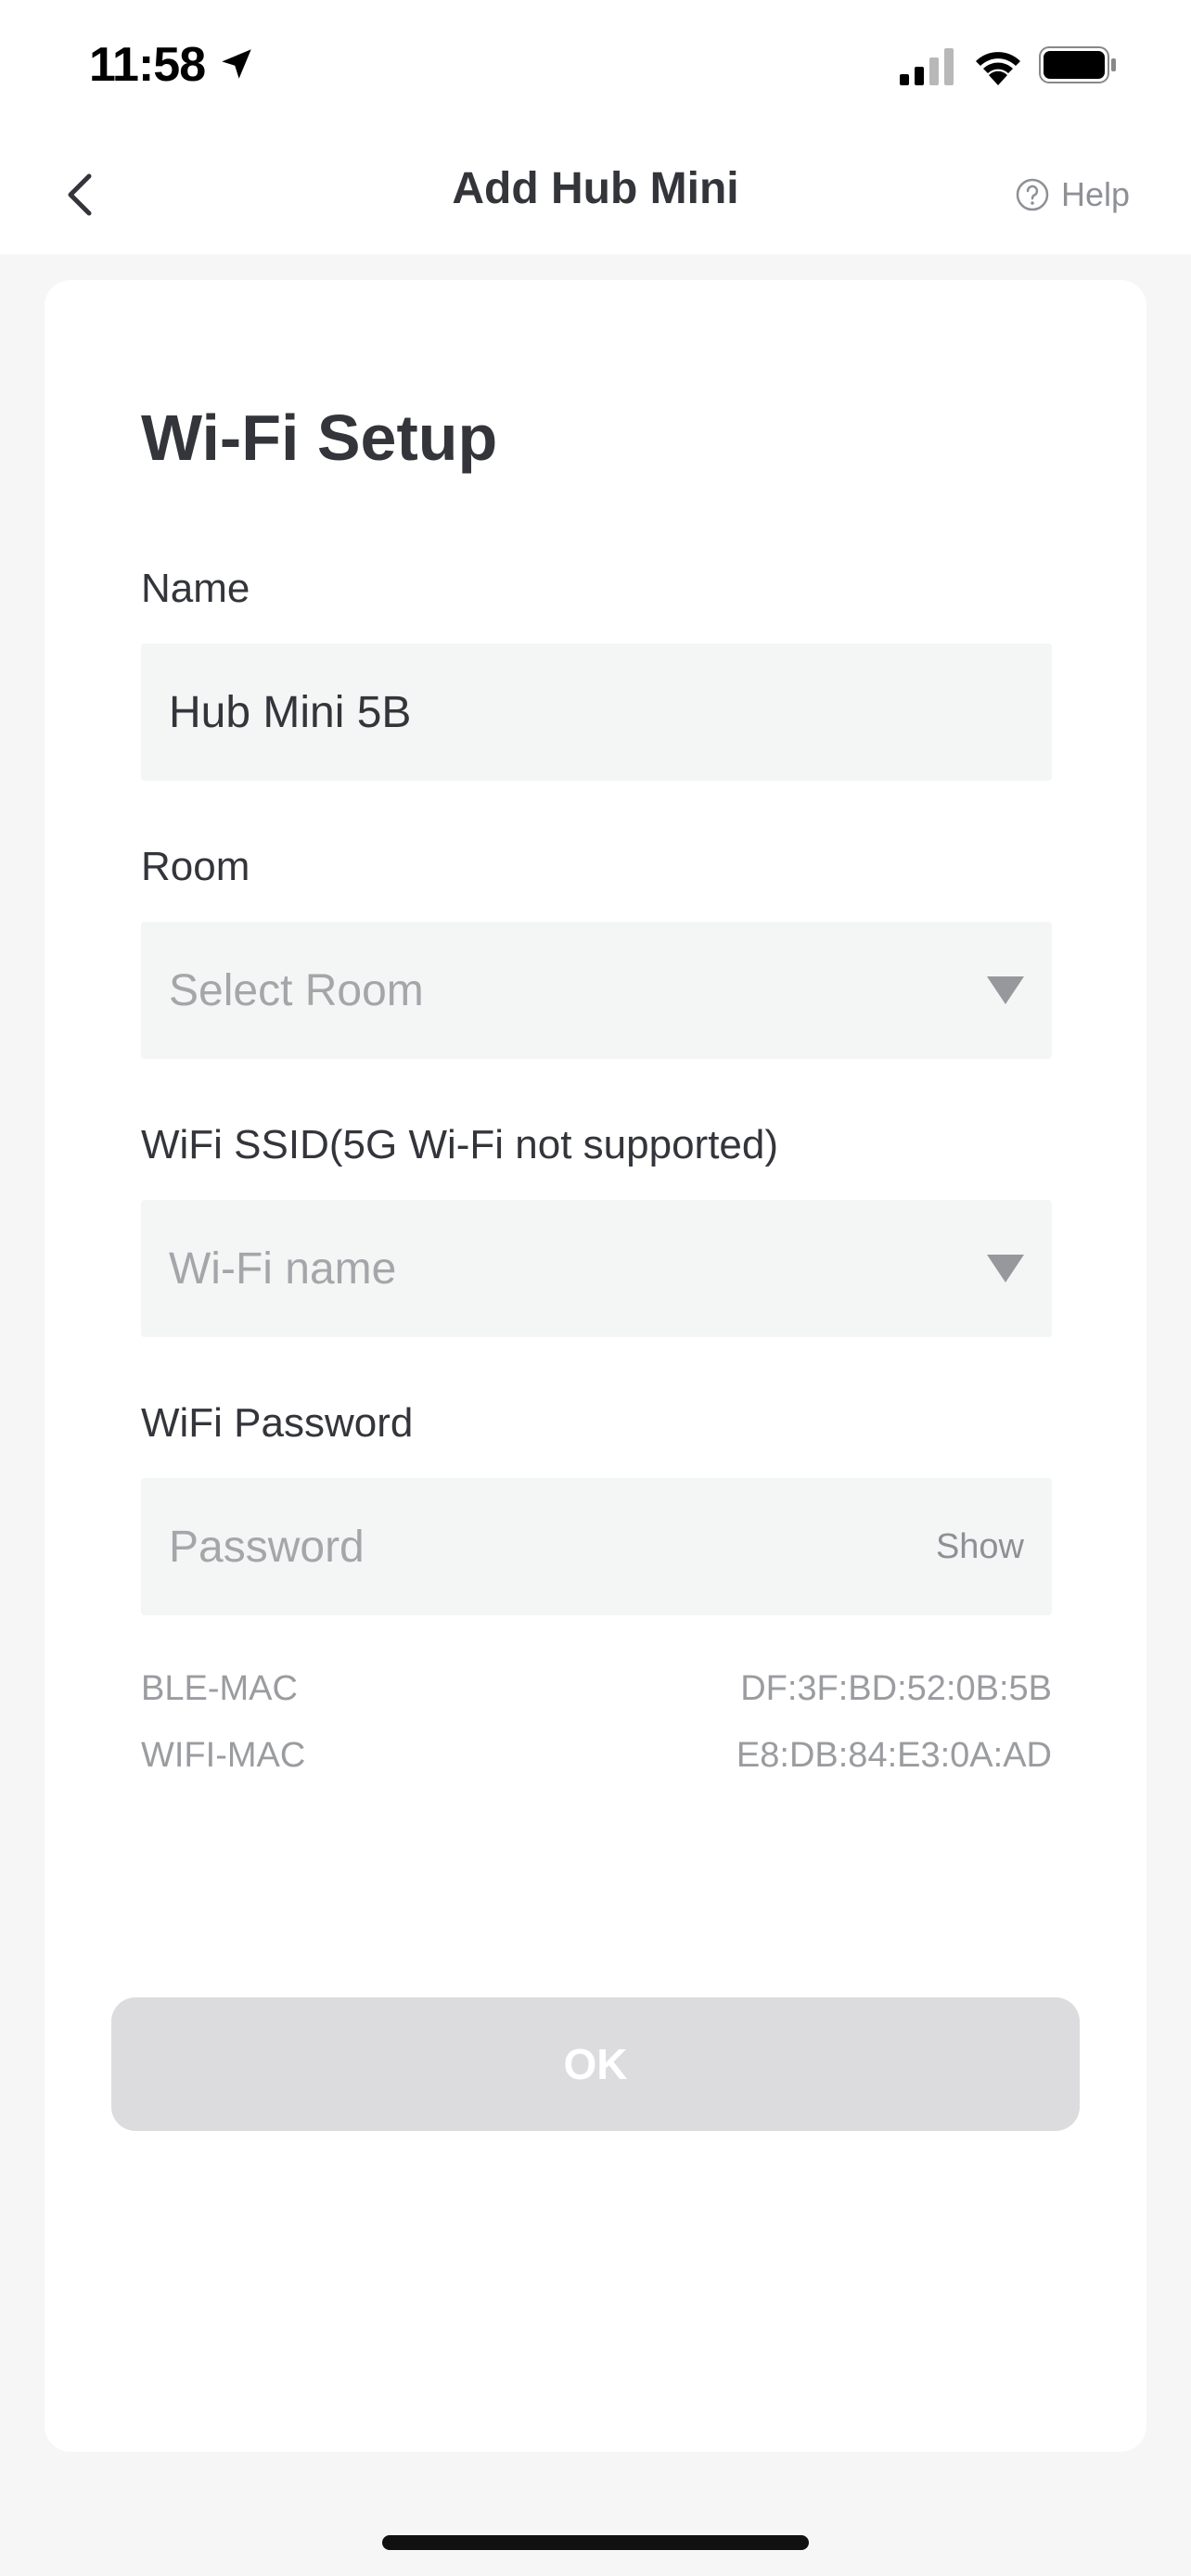 This screenshot has width=1191, height=2576. Describe the element at coordinates (1077, 64) in the screenshot. I see `battery-icon` at that location.